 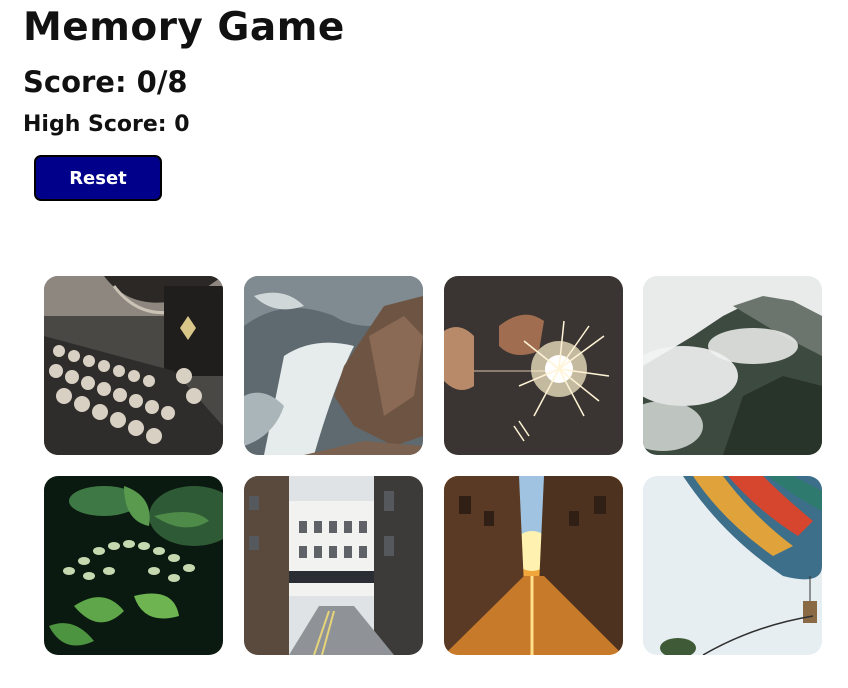 I want to click on card-typewriter, so click(x=133, y=365).